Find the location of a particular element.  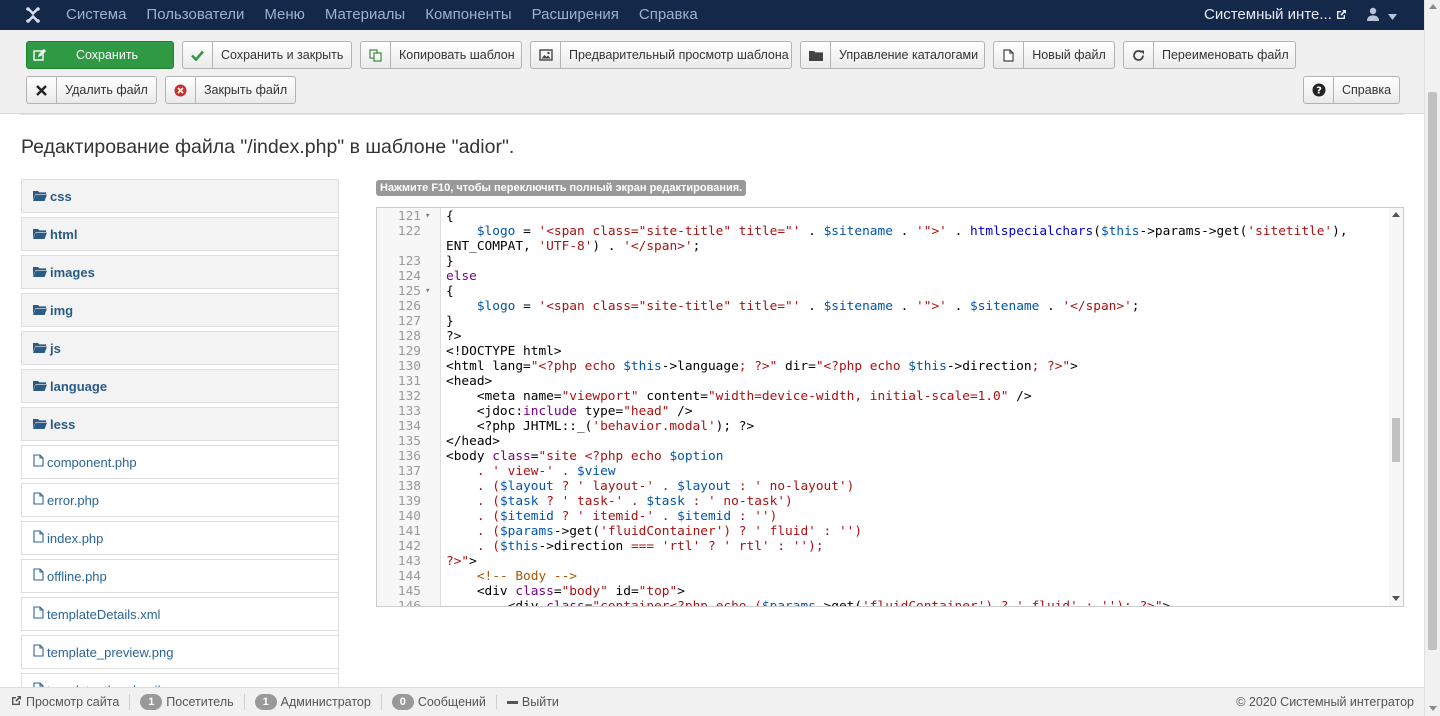

editor-scrollbar is located at coordinates (1396, 407).